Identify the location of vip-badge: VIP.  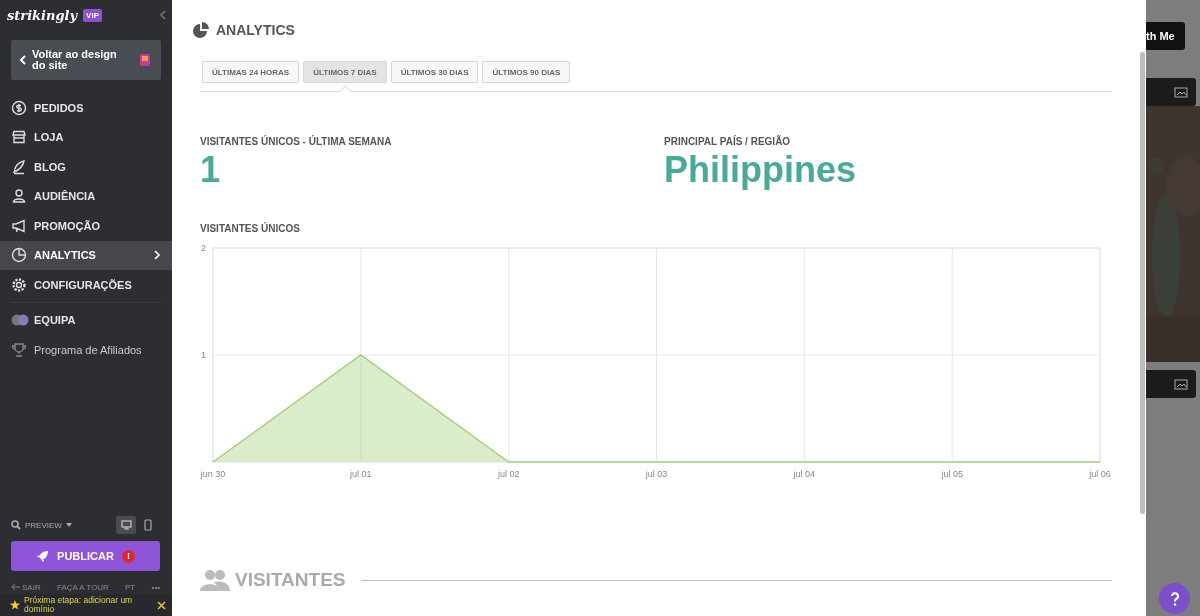
(92, 15).